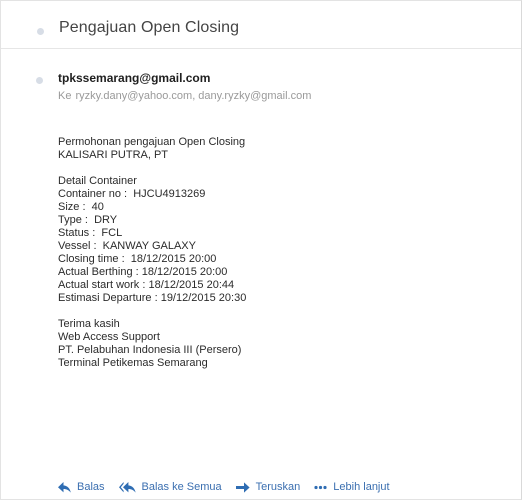  I want to click on reply-all-button: Balas ke Semua, so click(170, 487).